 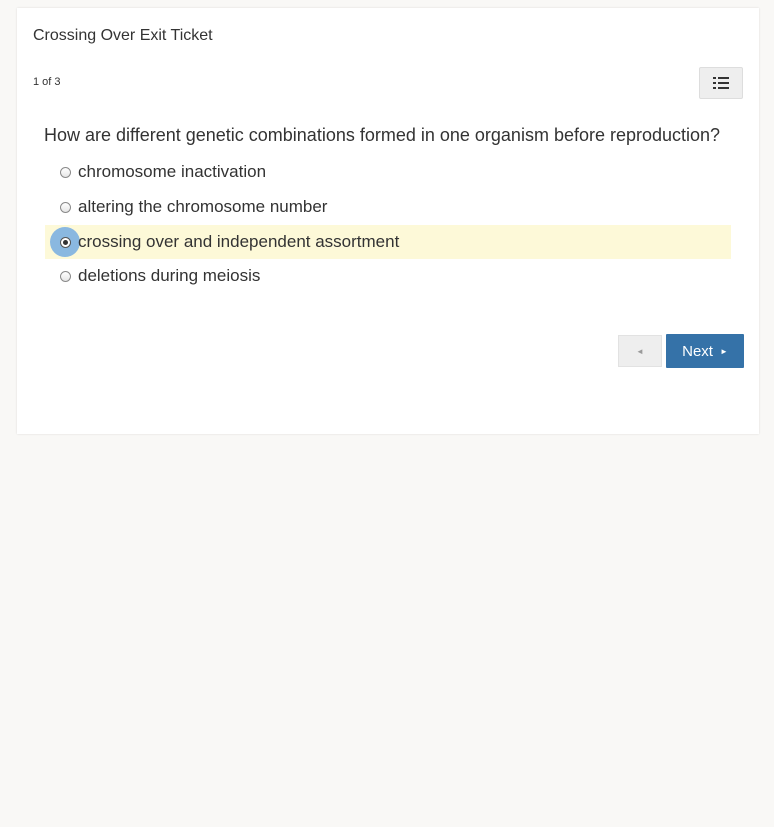 I want to click on question-list-button, so click(x=721, y=83).